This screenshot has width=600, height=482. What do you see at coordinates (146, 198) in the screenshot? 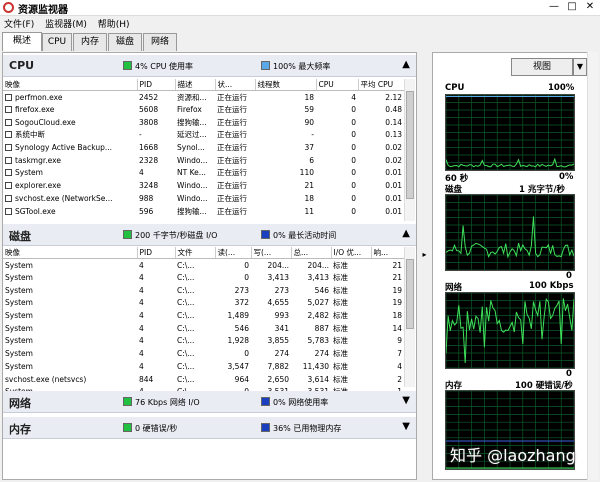
I see `table-cell: 988` at bounding box center [146, 198].